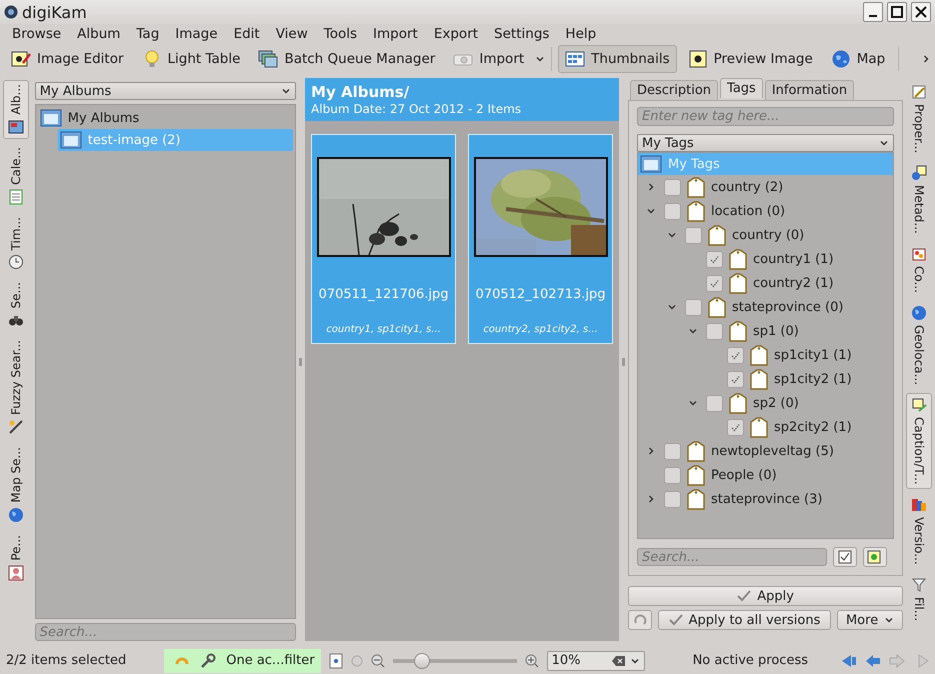 The width and height of the screenshot is (935, 674). What do you see at coordinates (134, 140) in the screenshot?
I see `album-label: test-image (2)` at bounding box center [134, 140].